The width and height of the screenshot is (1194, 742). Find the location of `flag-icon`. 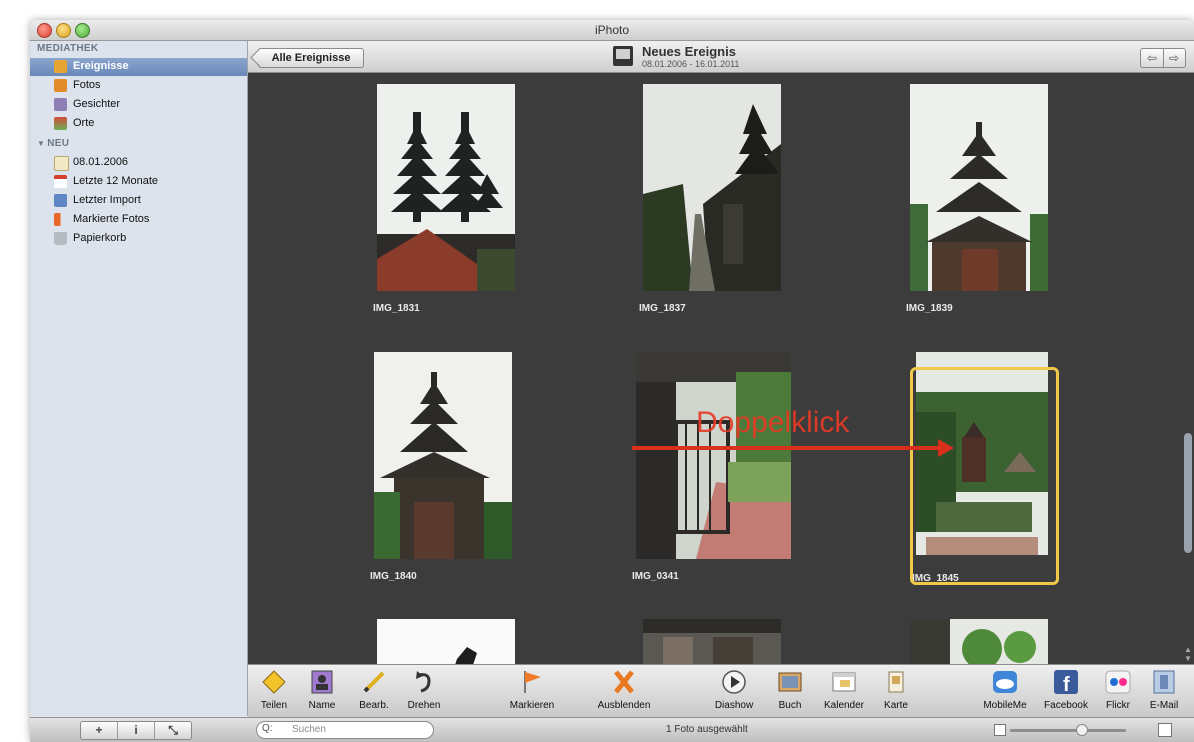

flag-icon is located at coordinates (60, 219).